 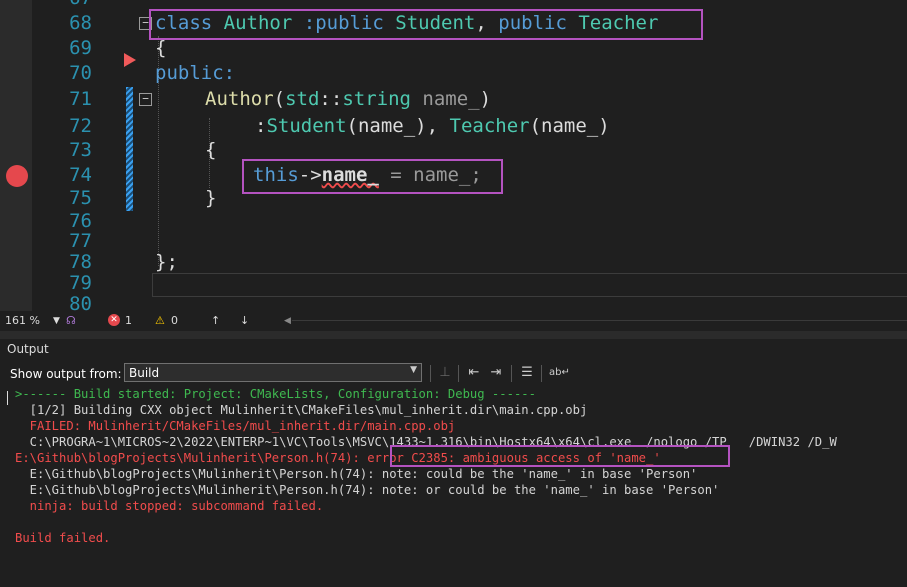 I want to click on bookmark-arrow-icon, so click(x=130, y=60).